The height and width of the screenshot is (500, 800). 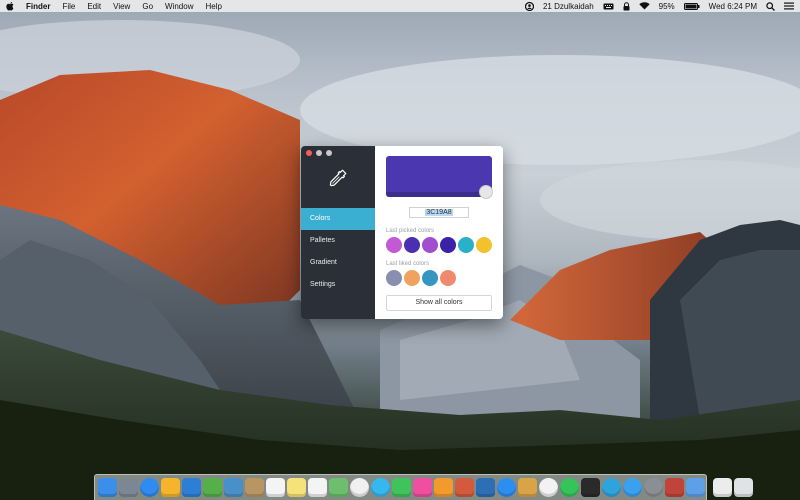 I want to click on battery-icon, so click(x=691, y=6).